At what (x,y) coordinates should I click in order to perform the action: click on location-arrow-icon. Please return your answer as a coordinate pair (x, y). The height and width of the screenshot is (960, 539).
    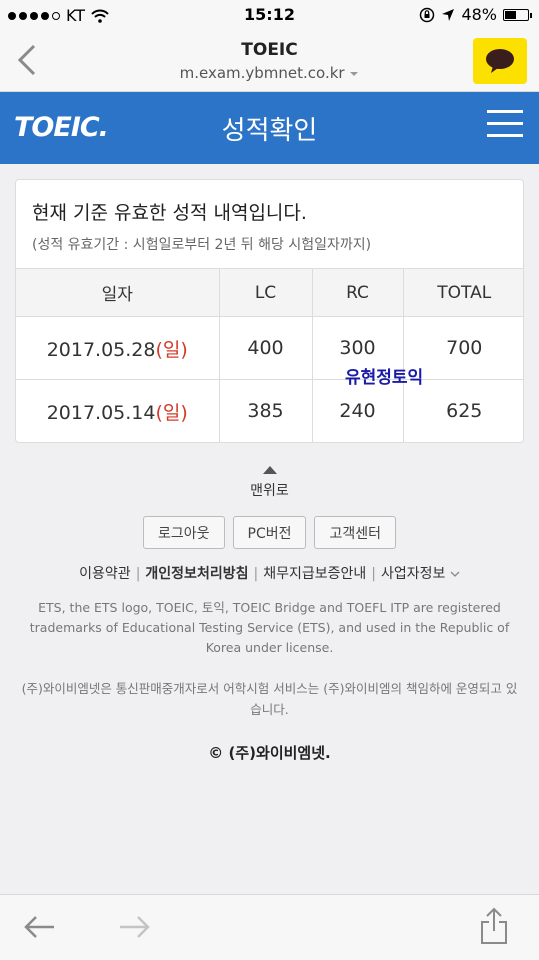
    Looking at the image, I should click on (448, 14).